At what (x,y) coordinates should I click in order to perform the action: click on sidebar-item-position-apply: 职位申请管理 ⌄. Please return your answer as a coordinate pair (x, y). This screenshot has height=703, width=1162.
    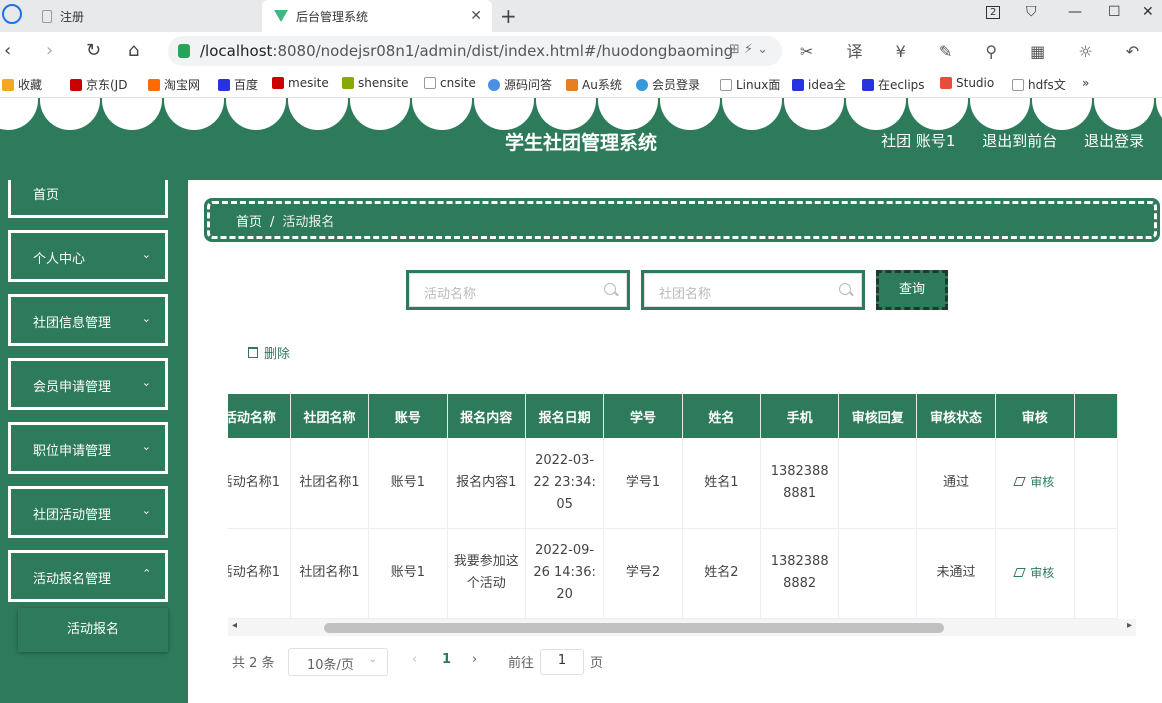
    Looking at the image, I should click on (88, 448).